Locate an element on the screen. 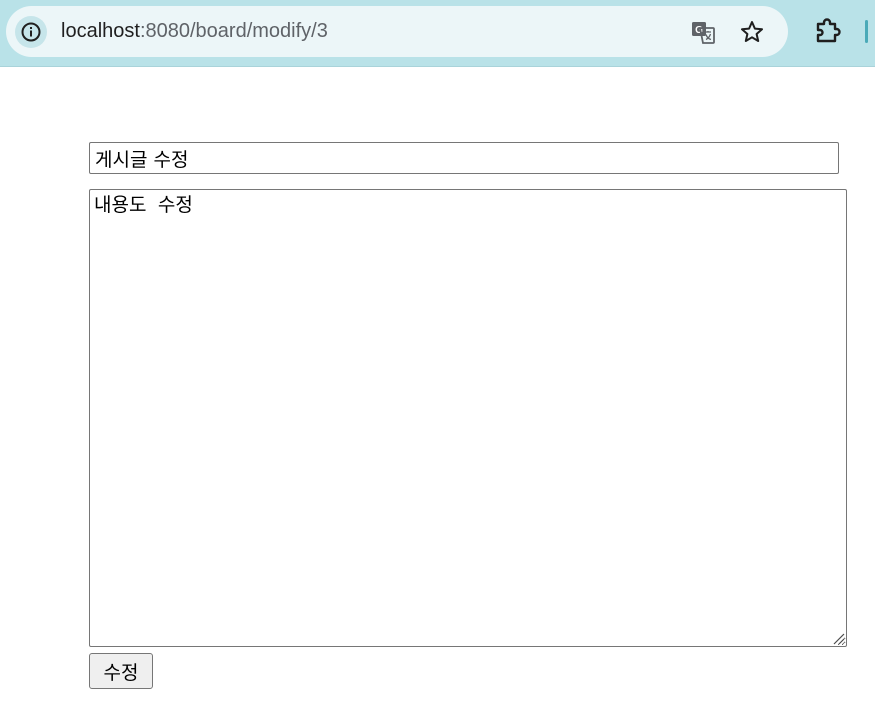 The image size is (875, 707). browser-toolbar: localhost:8080/board/modify/3 G is located at coordinates (437, 33).